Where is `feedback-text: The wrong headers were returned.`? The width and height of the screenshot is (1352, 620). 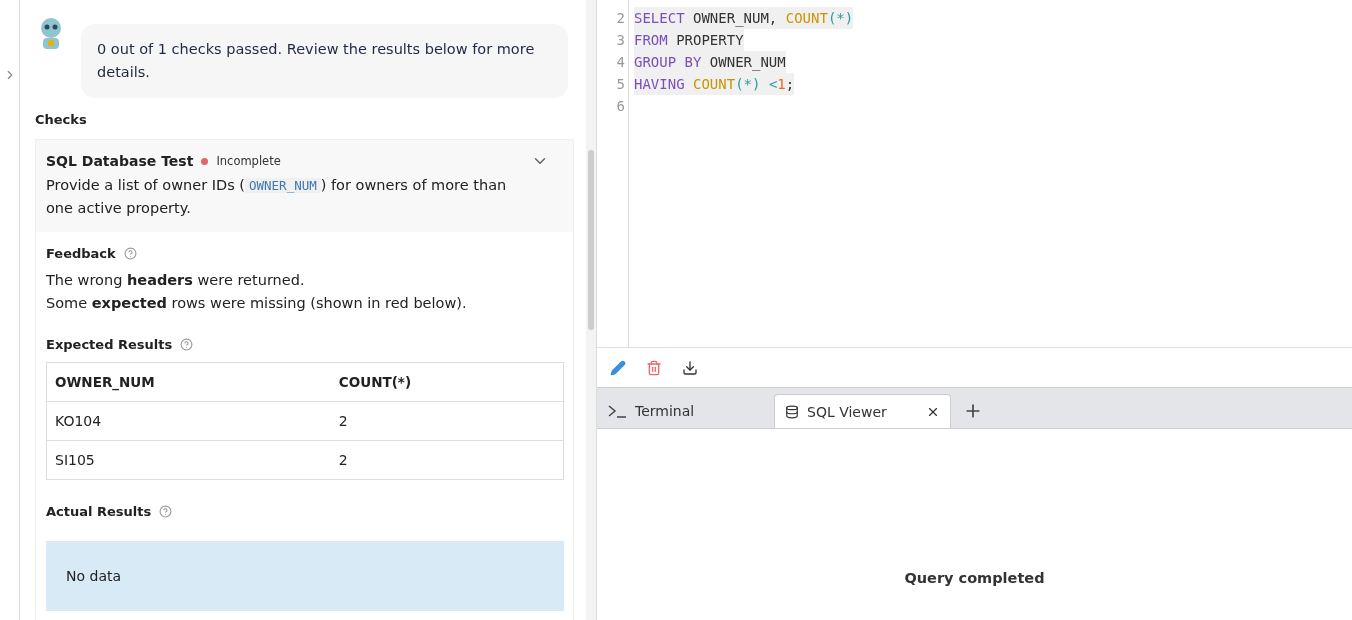
feedback-text: The wrong headers were returned. is located at coordinates (176, 280).